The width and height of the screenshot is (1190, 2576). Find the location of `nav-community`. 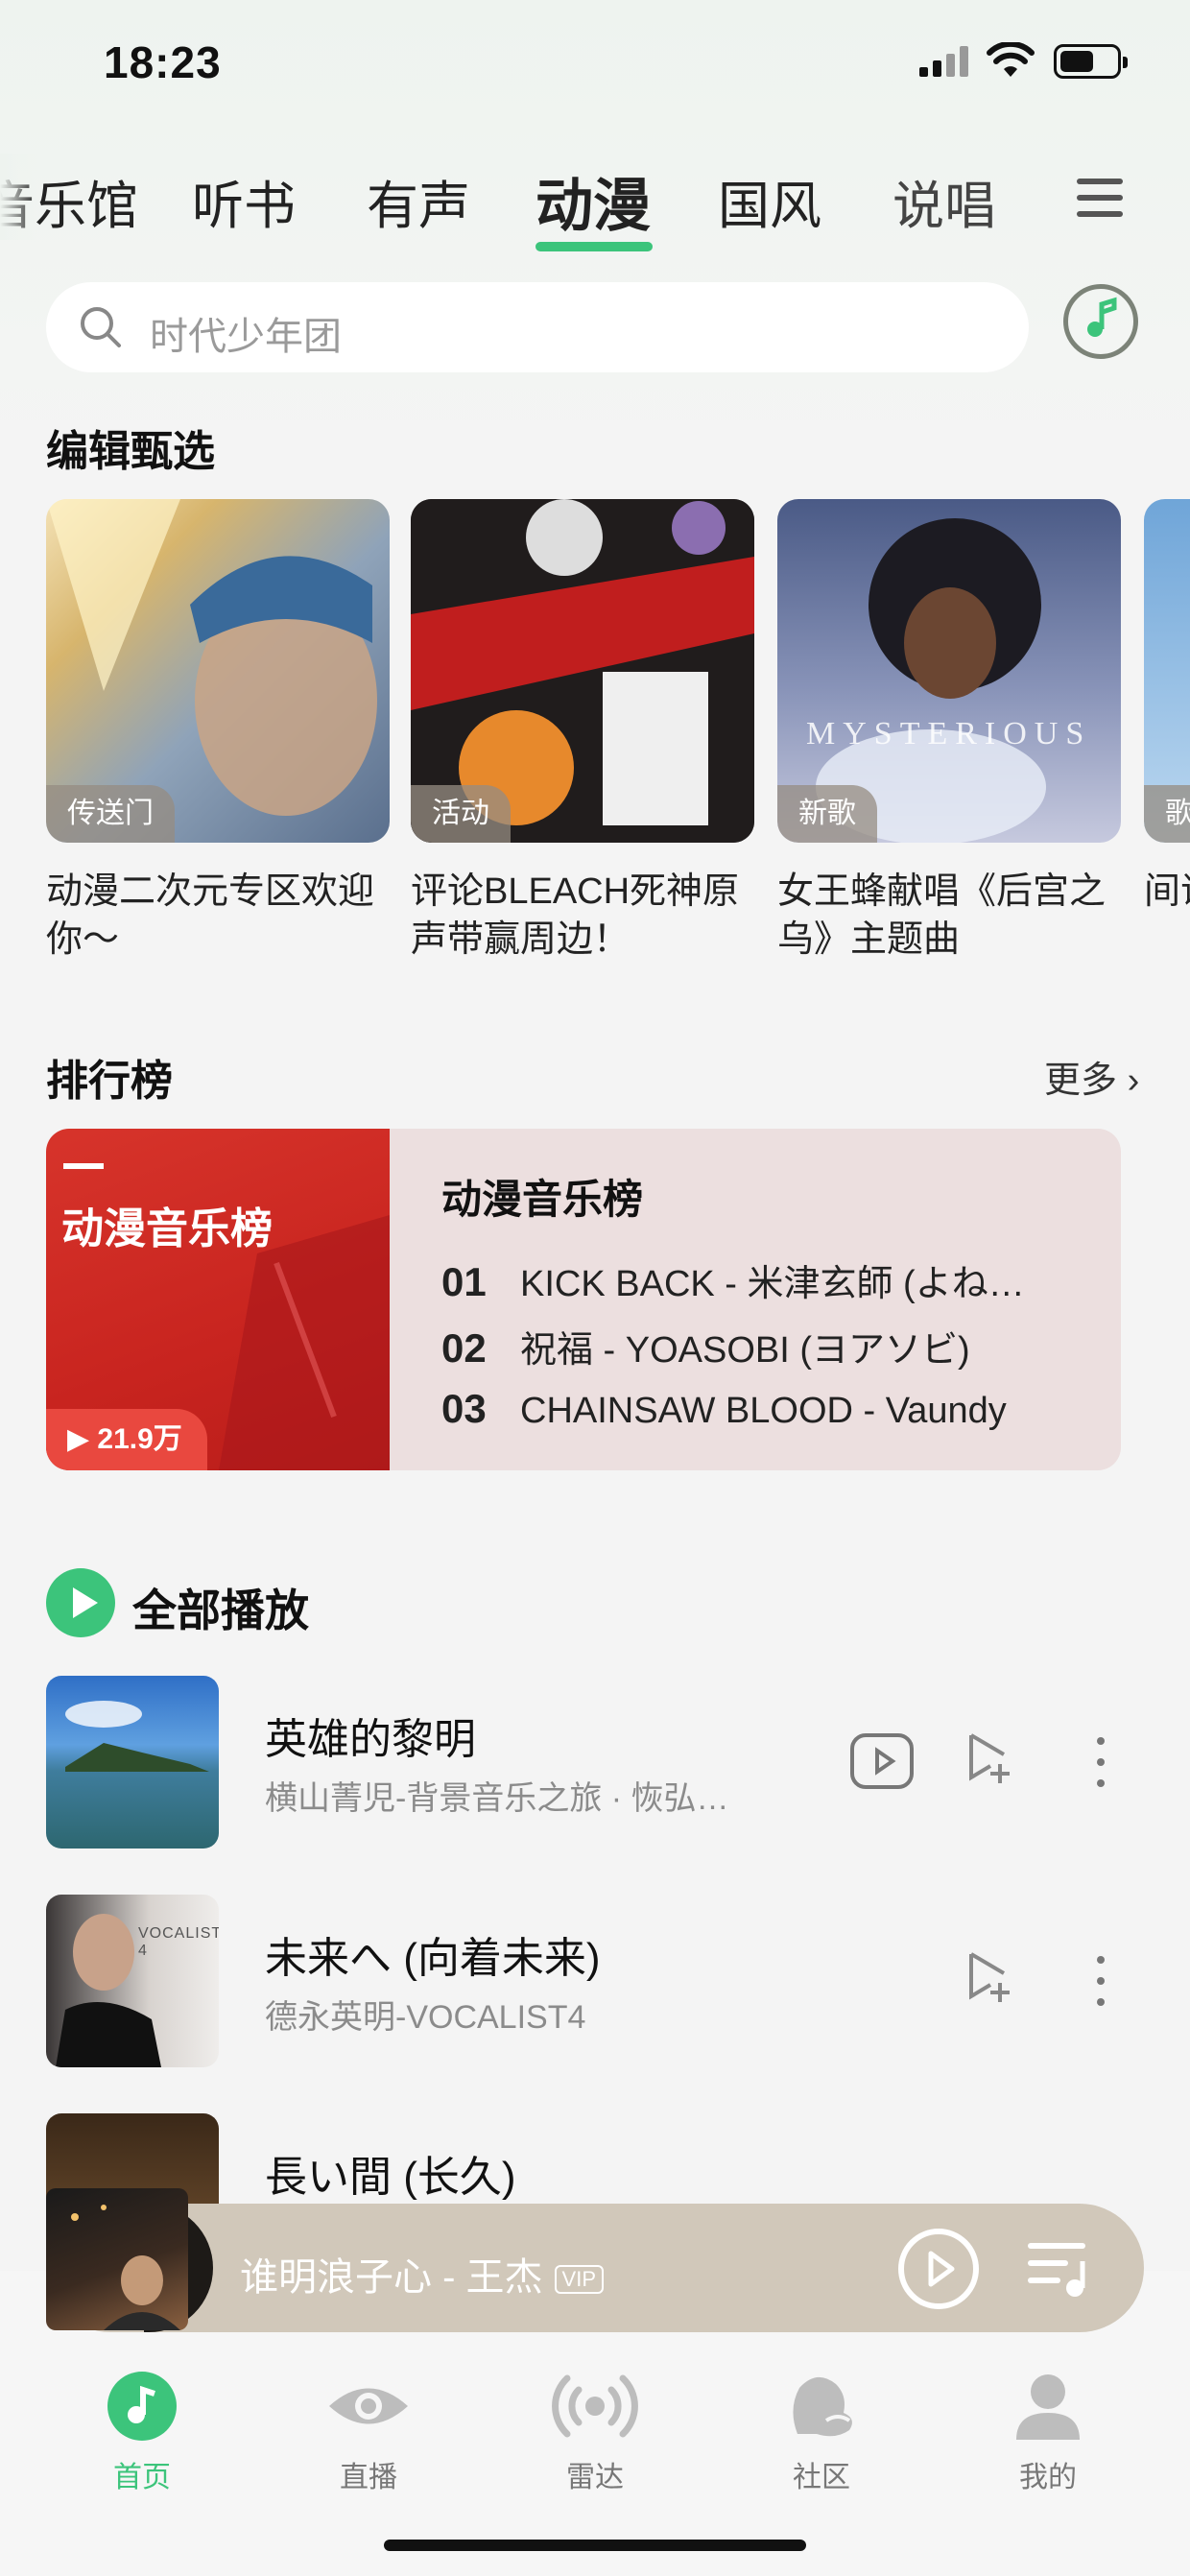

nav-community is located at coordinates (822, 2408).